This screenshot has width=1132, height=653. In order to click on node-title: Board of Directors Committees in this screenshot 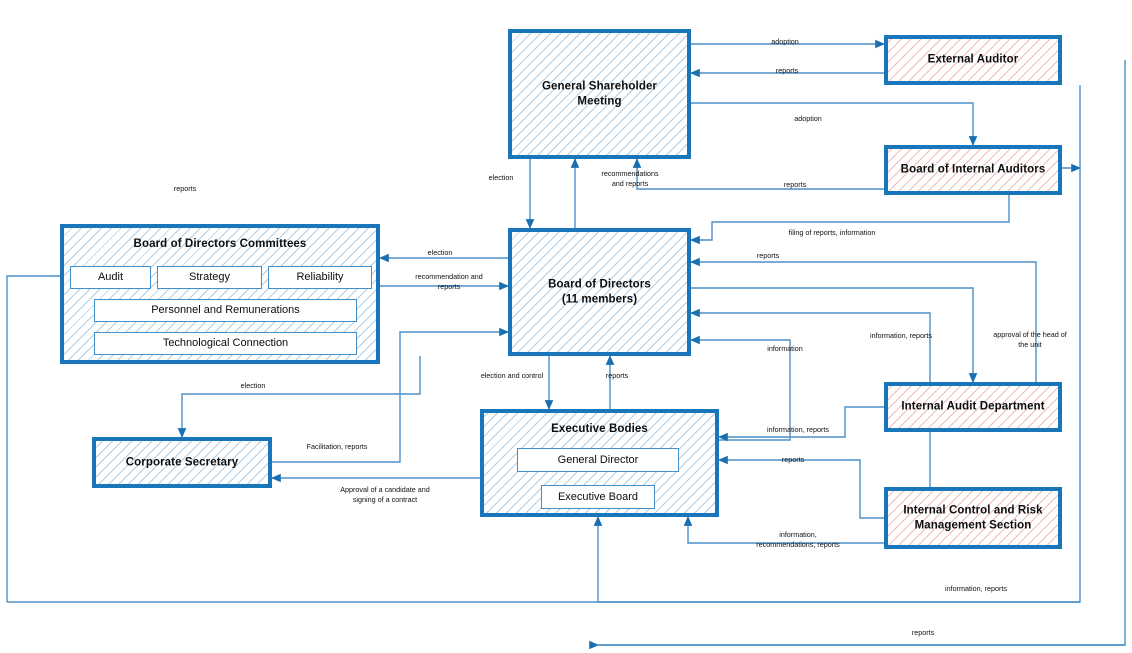, I will do `click(220, 244)`.